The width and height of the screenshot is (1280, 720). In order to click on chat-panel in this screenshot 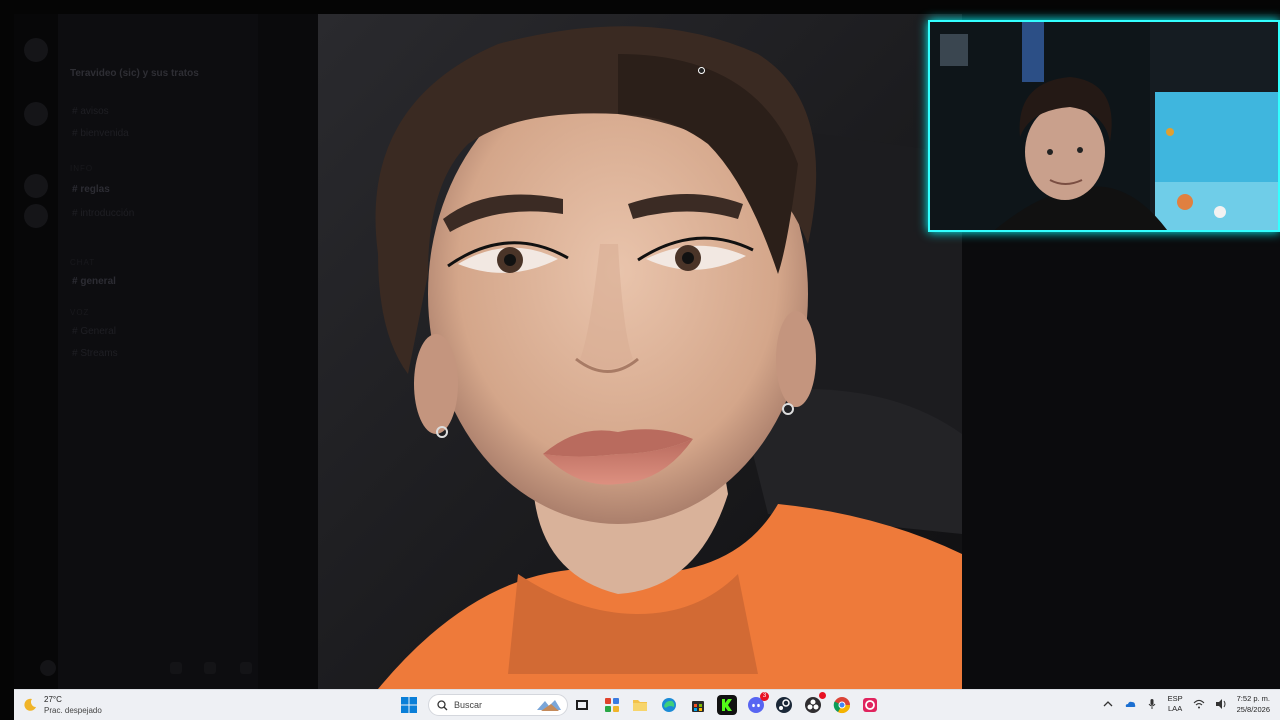, I will do `click(288, 351)`.